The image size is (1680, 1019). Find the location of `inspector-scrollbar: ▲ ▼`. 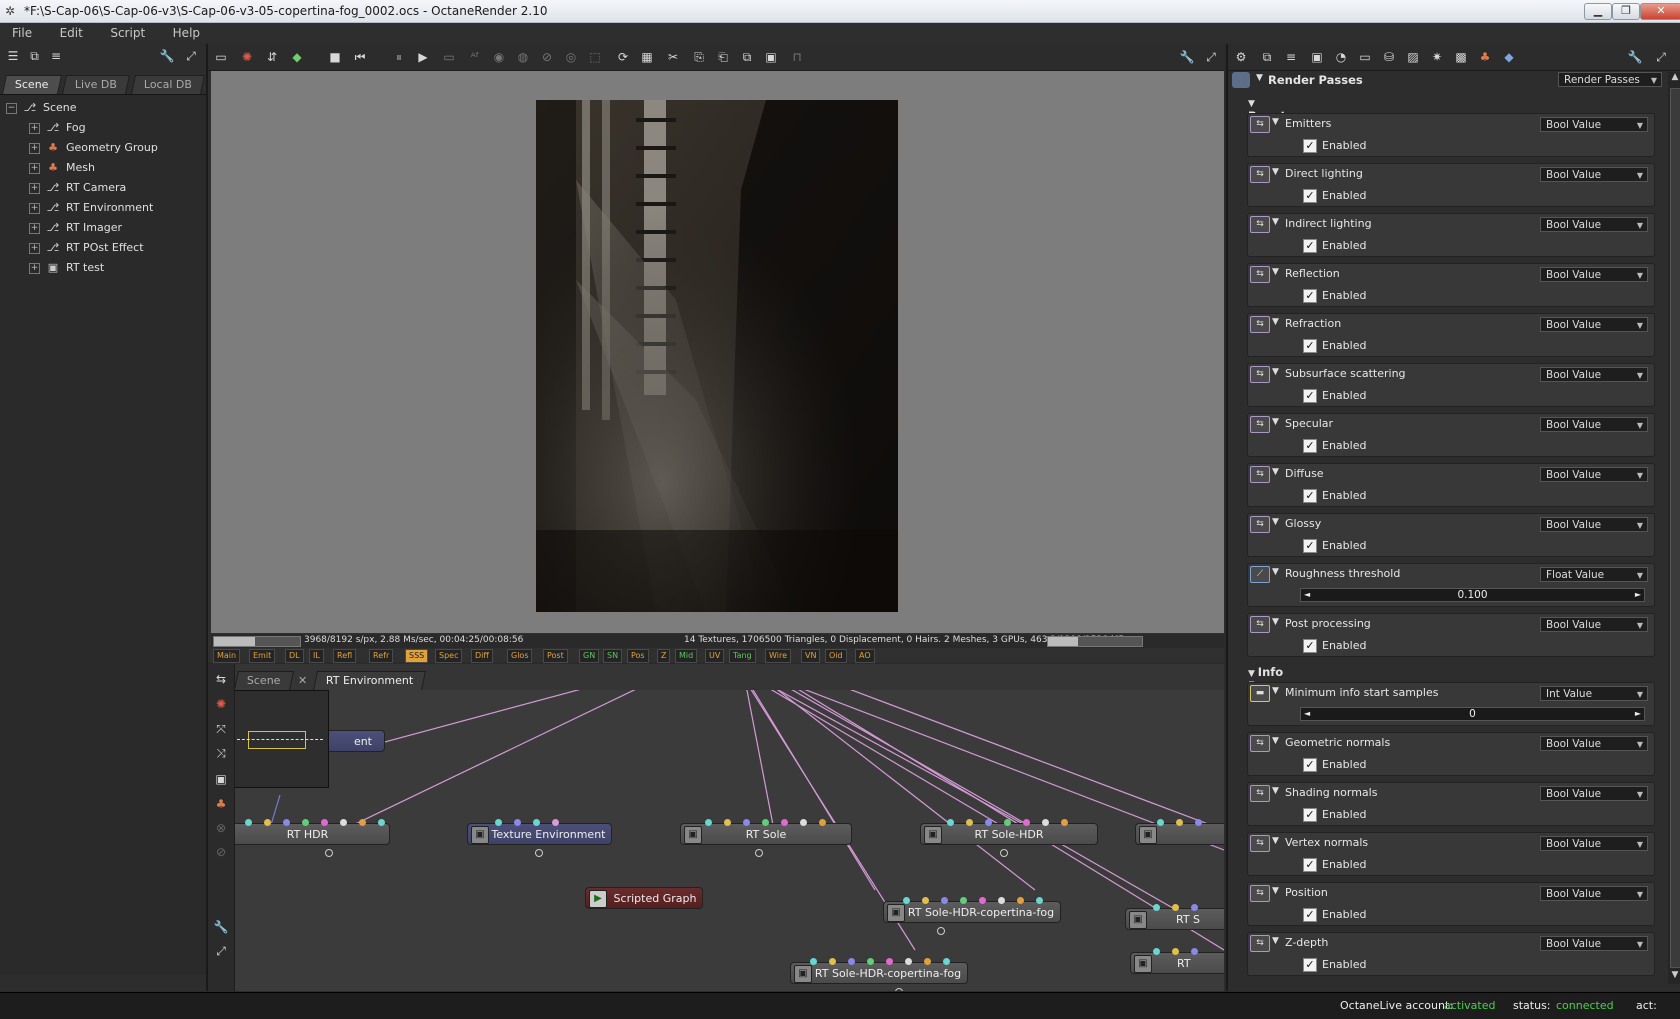

inspector-scrollbar: ▲ ▼ is located at coordinates (1674, 528).